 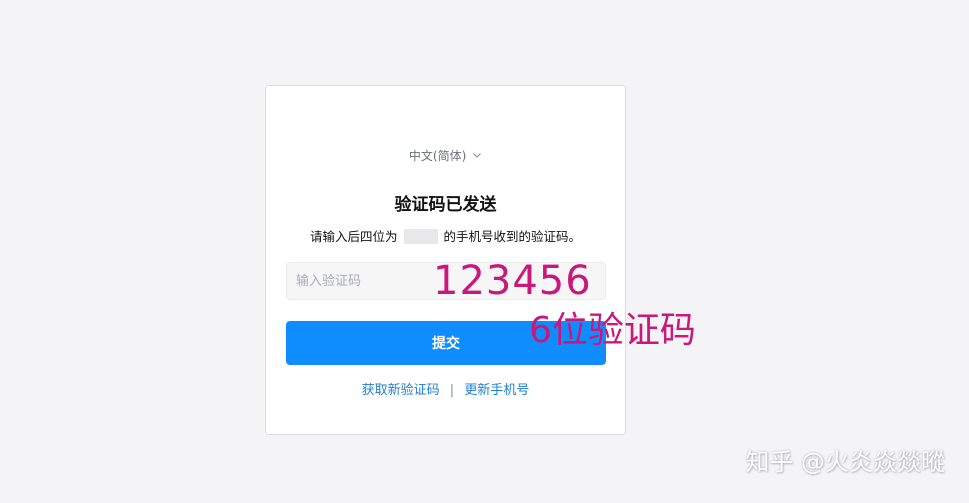 I want to click on chevron-down-icon, so click(x=477, y=155).